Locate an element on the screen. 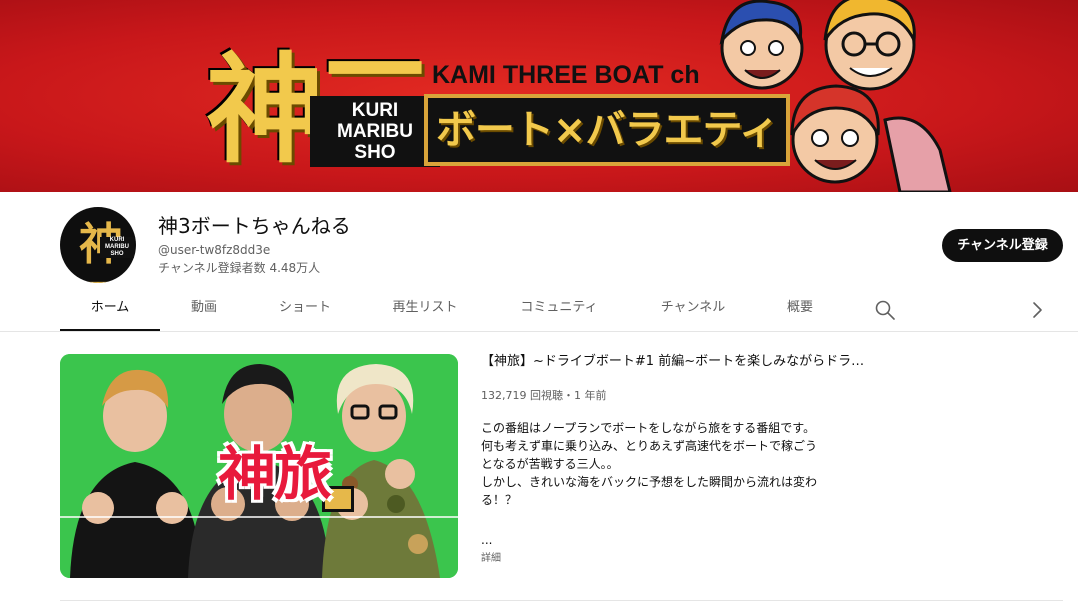 Image resolution: width=1078 pixels, height=604 pixels. description-line: 何も考えず車に乗り込み、とりあえず高速代をボートで稼ごう is located at coordinates (649, 446).